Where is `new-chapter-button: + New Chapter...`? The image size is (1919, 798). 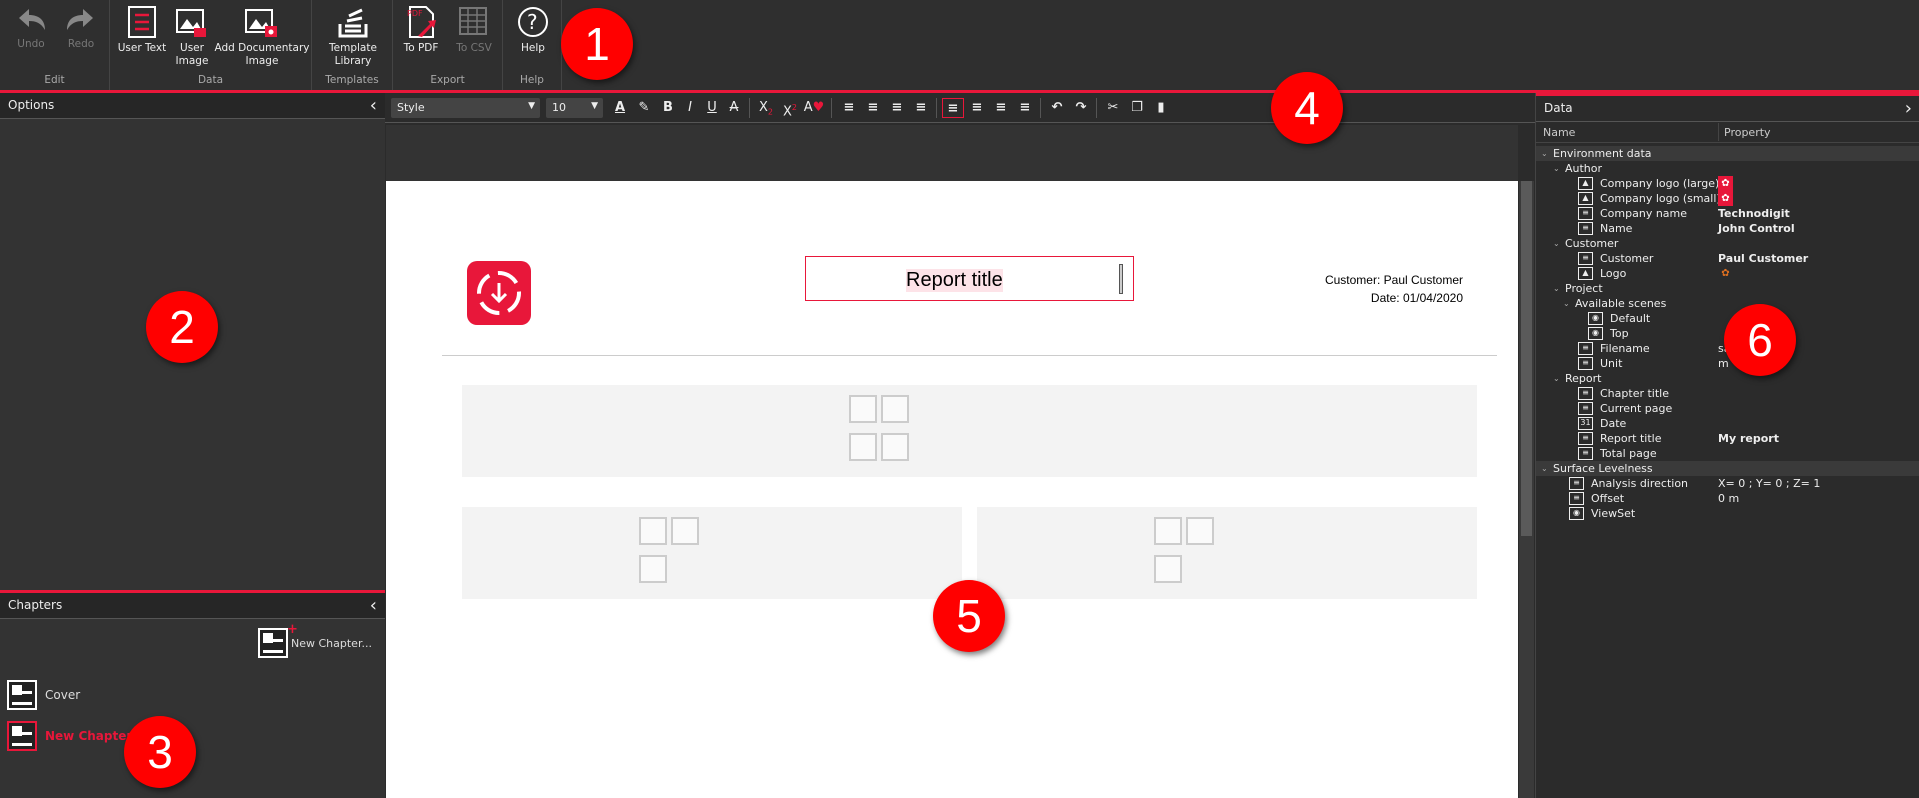
new-chapter-button: + New Chapter... is located at coordinates (320, 641).